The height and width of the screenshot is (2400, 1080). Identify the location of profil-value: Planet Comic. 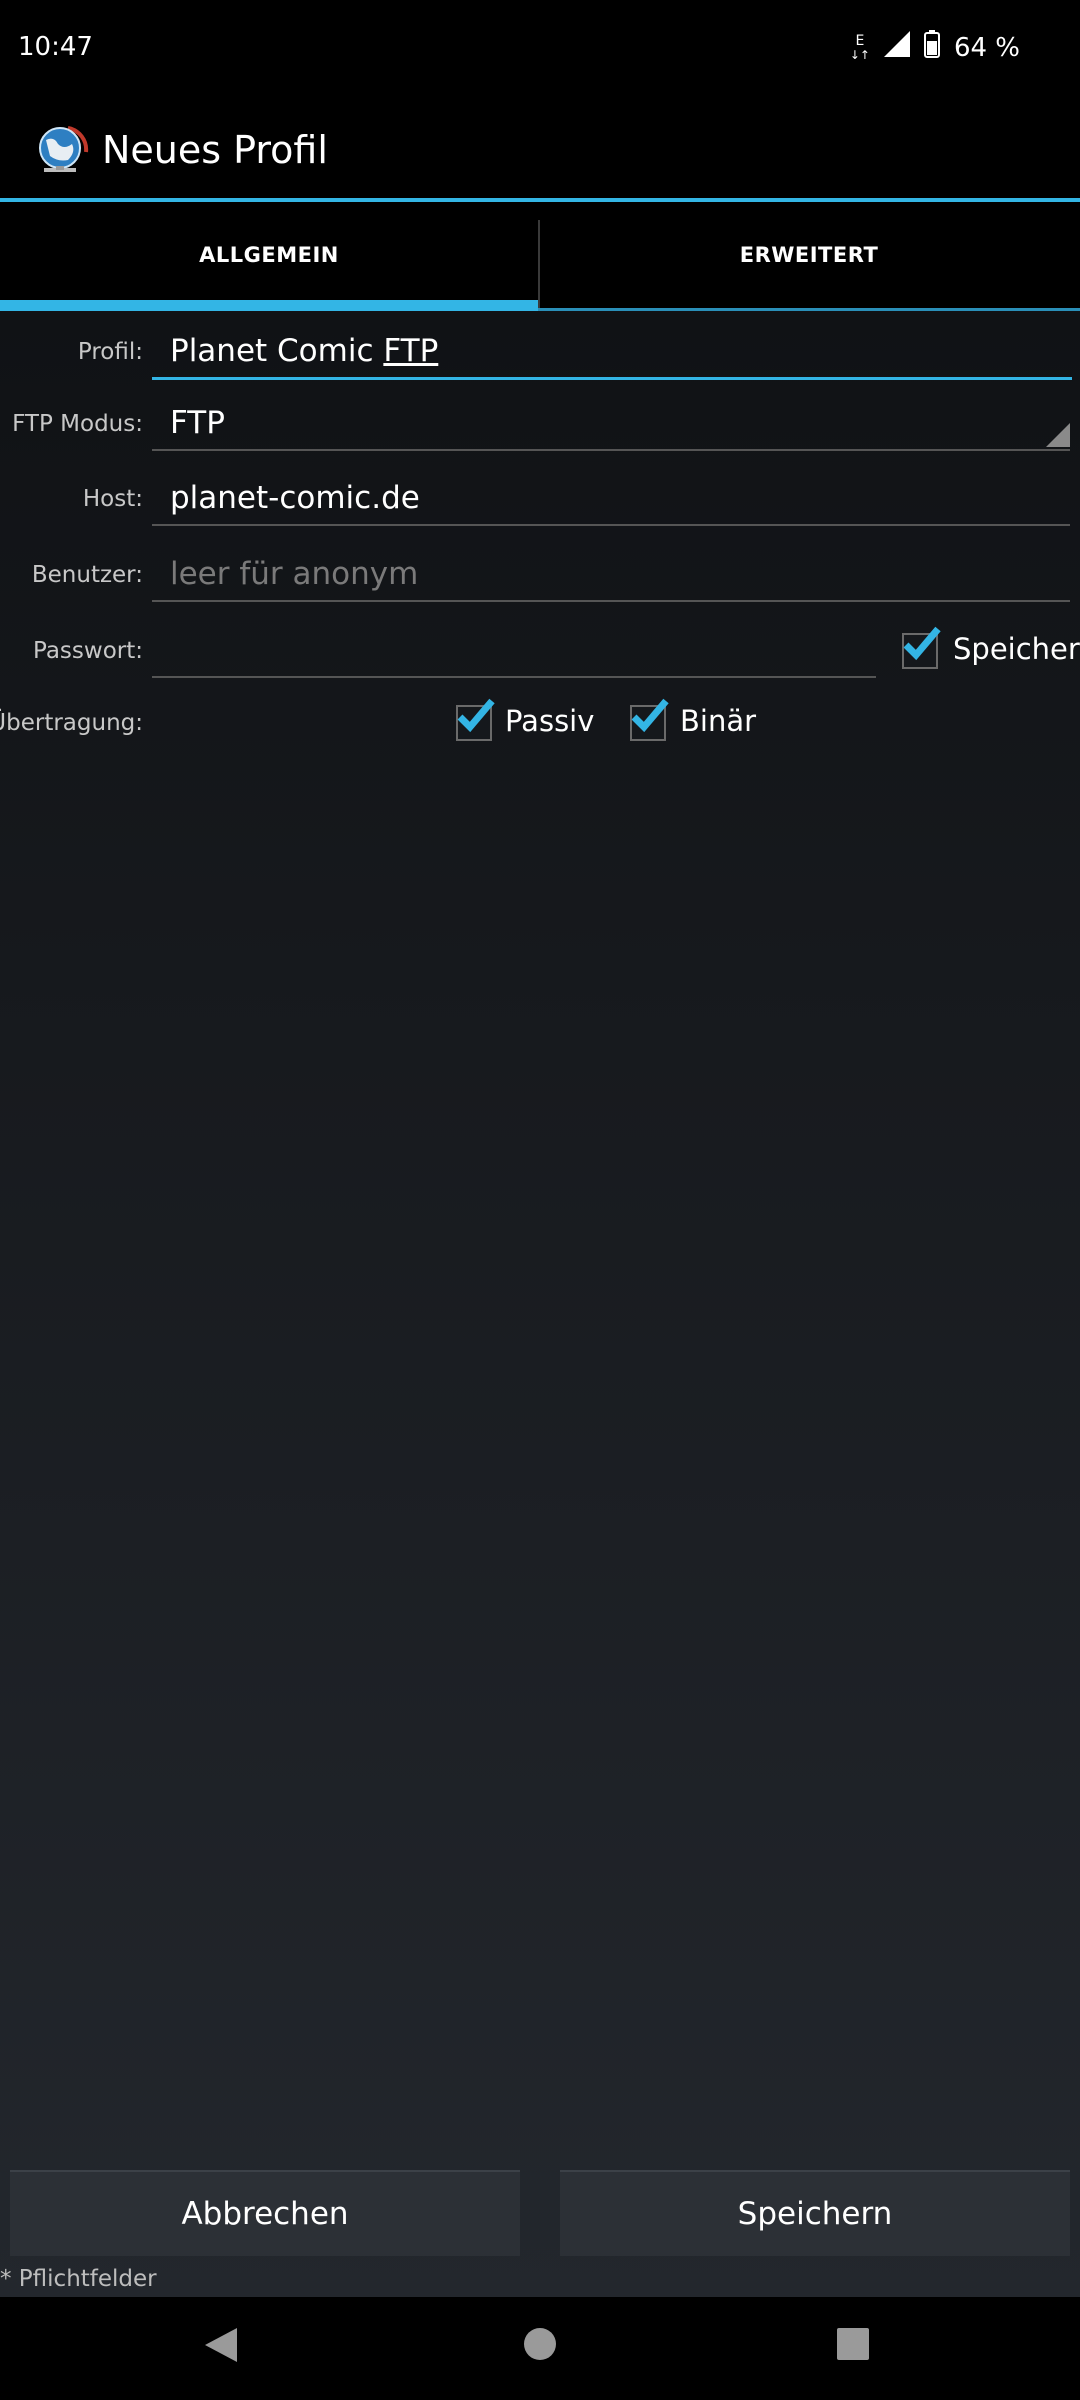
(277, 351).